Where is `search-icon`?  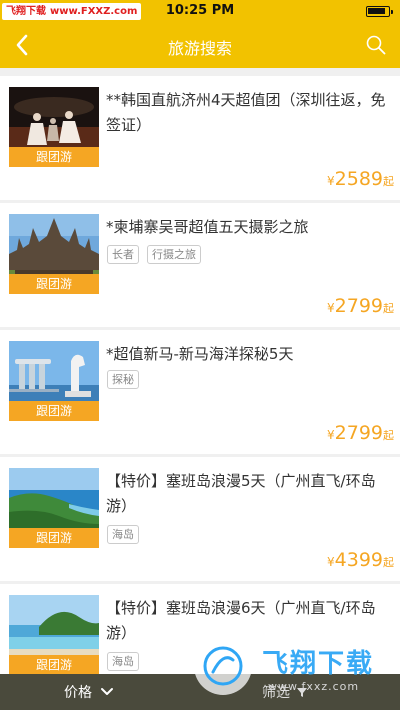
search-icon is located at coordinates (376, 45).